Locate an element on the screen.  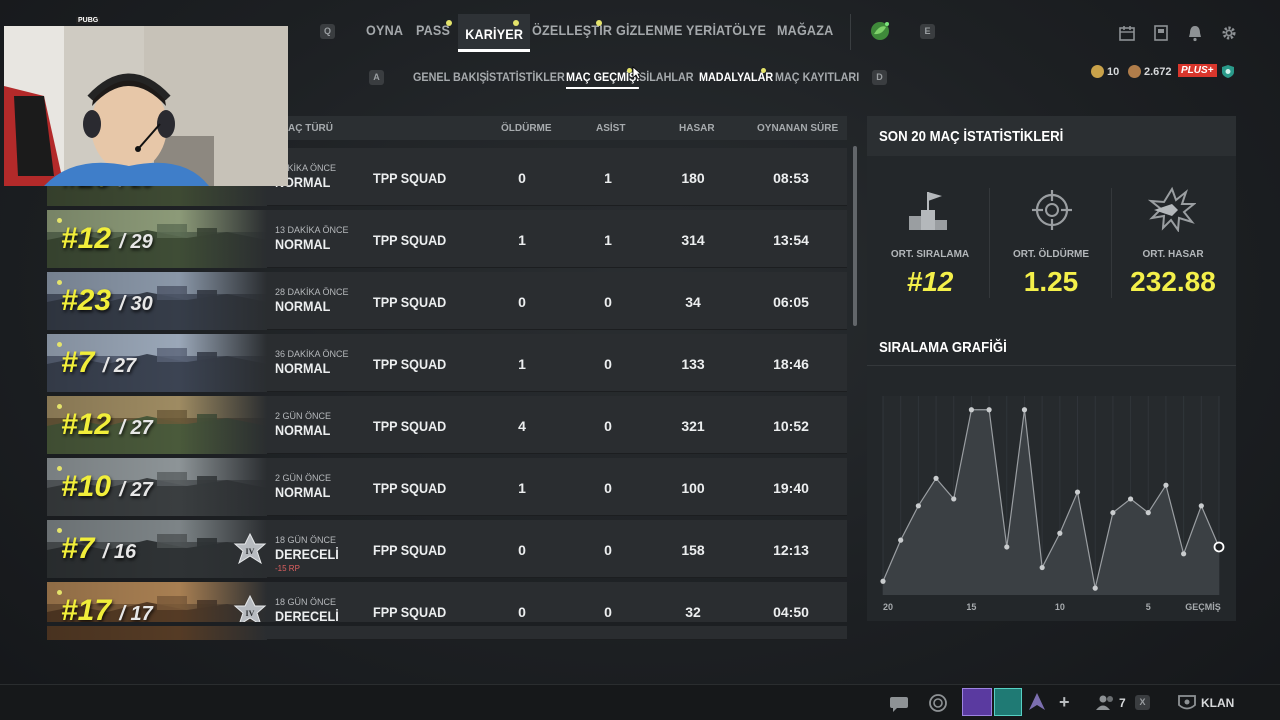
chart-x-tick-label: 5 is located at coordinates (1148, 607).